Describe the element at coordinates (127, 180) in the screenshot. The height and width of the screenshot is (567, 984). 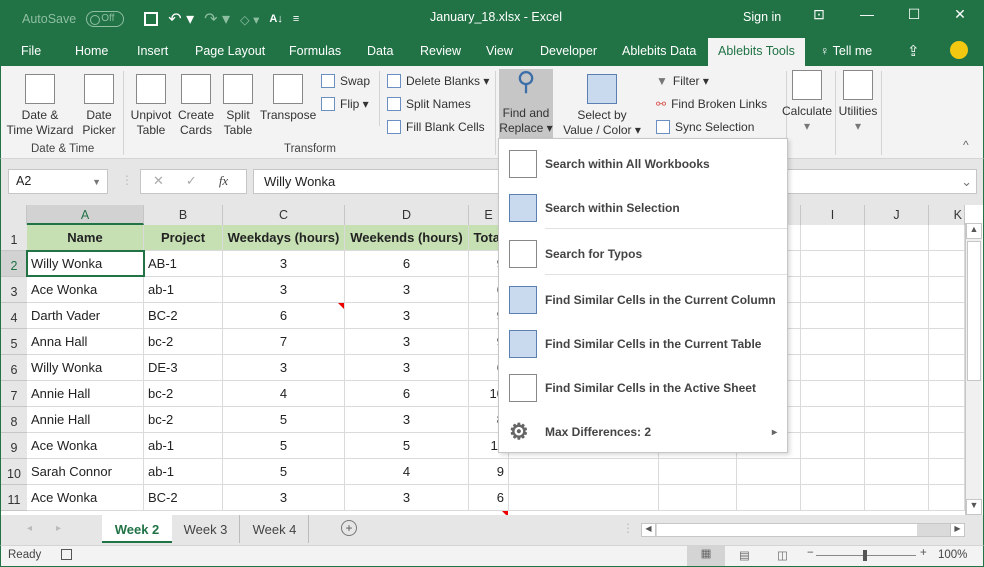
I see `resize-handle: ⋮` at that location.